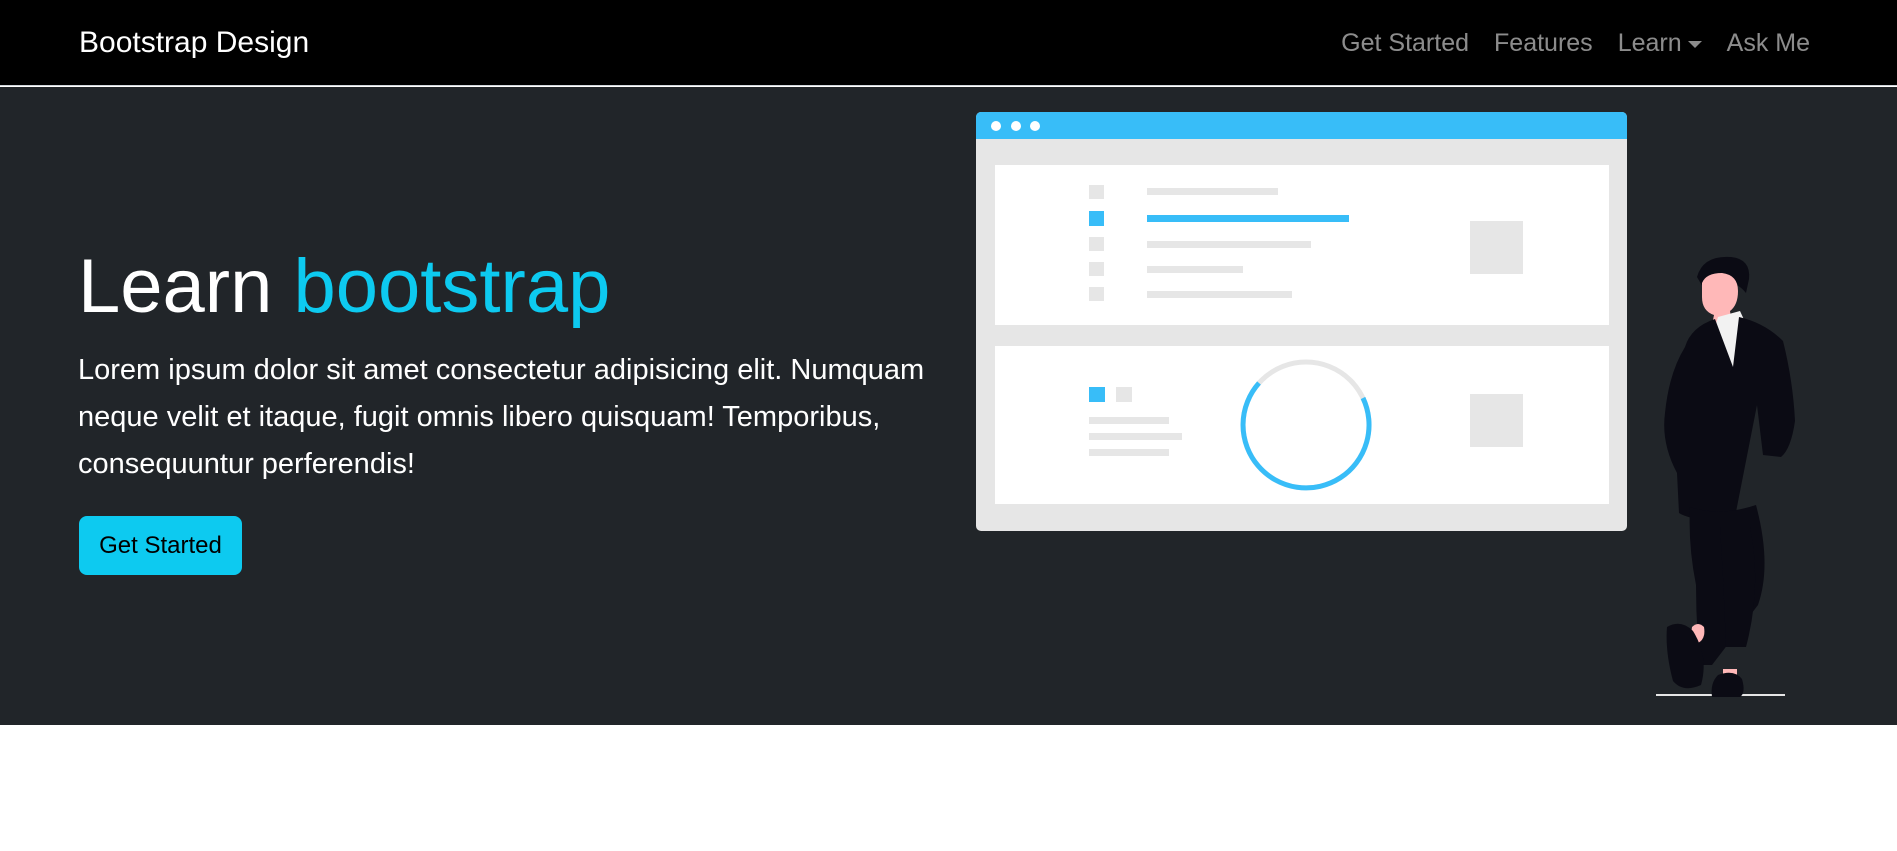 The width and height of the screenshot is (1897, 851). I want to click on nav-link-get-started: Get Started, so click(1405, 43).